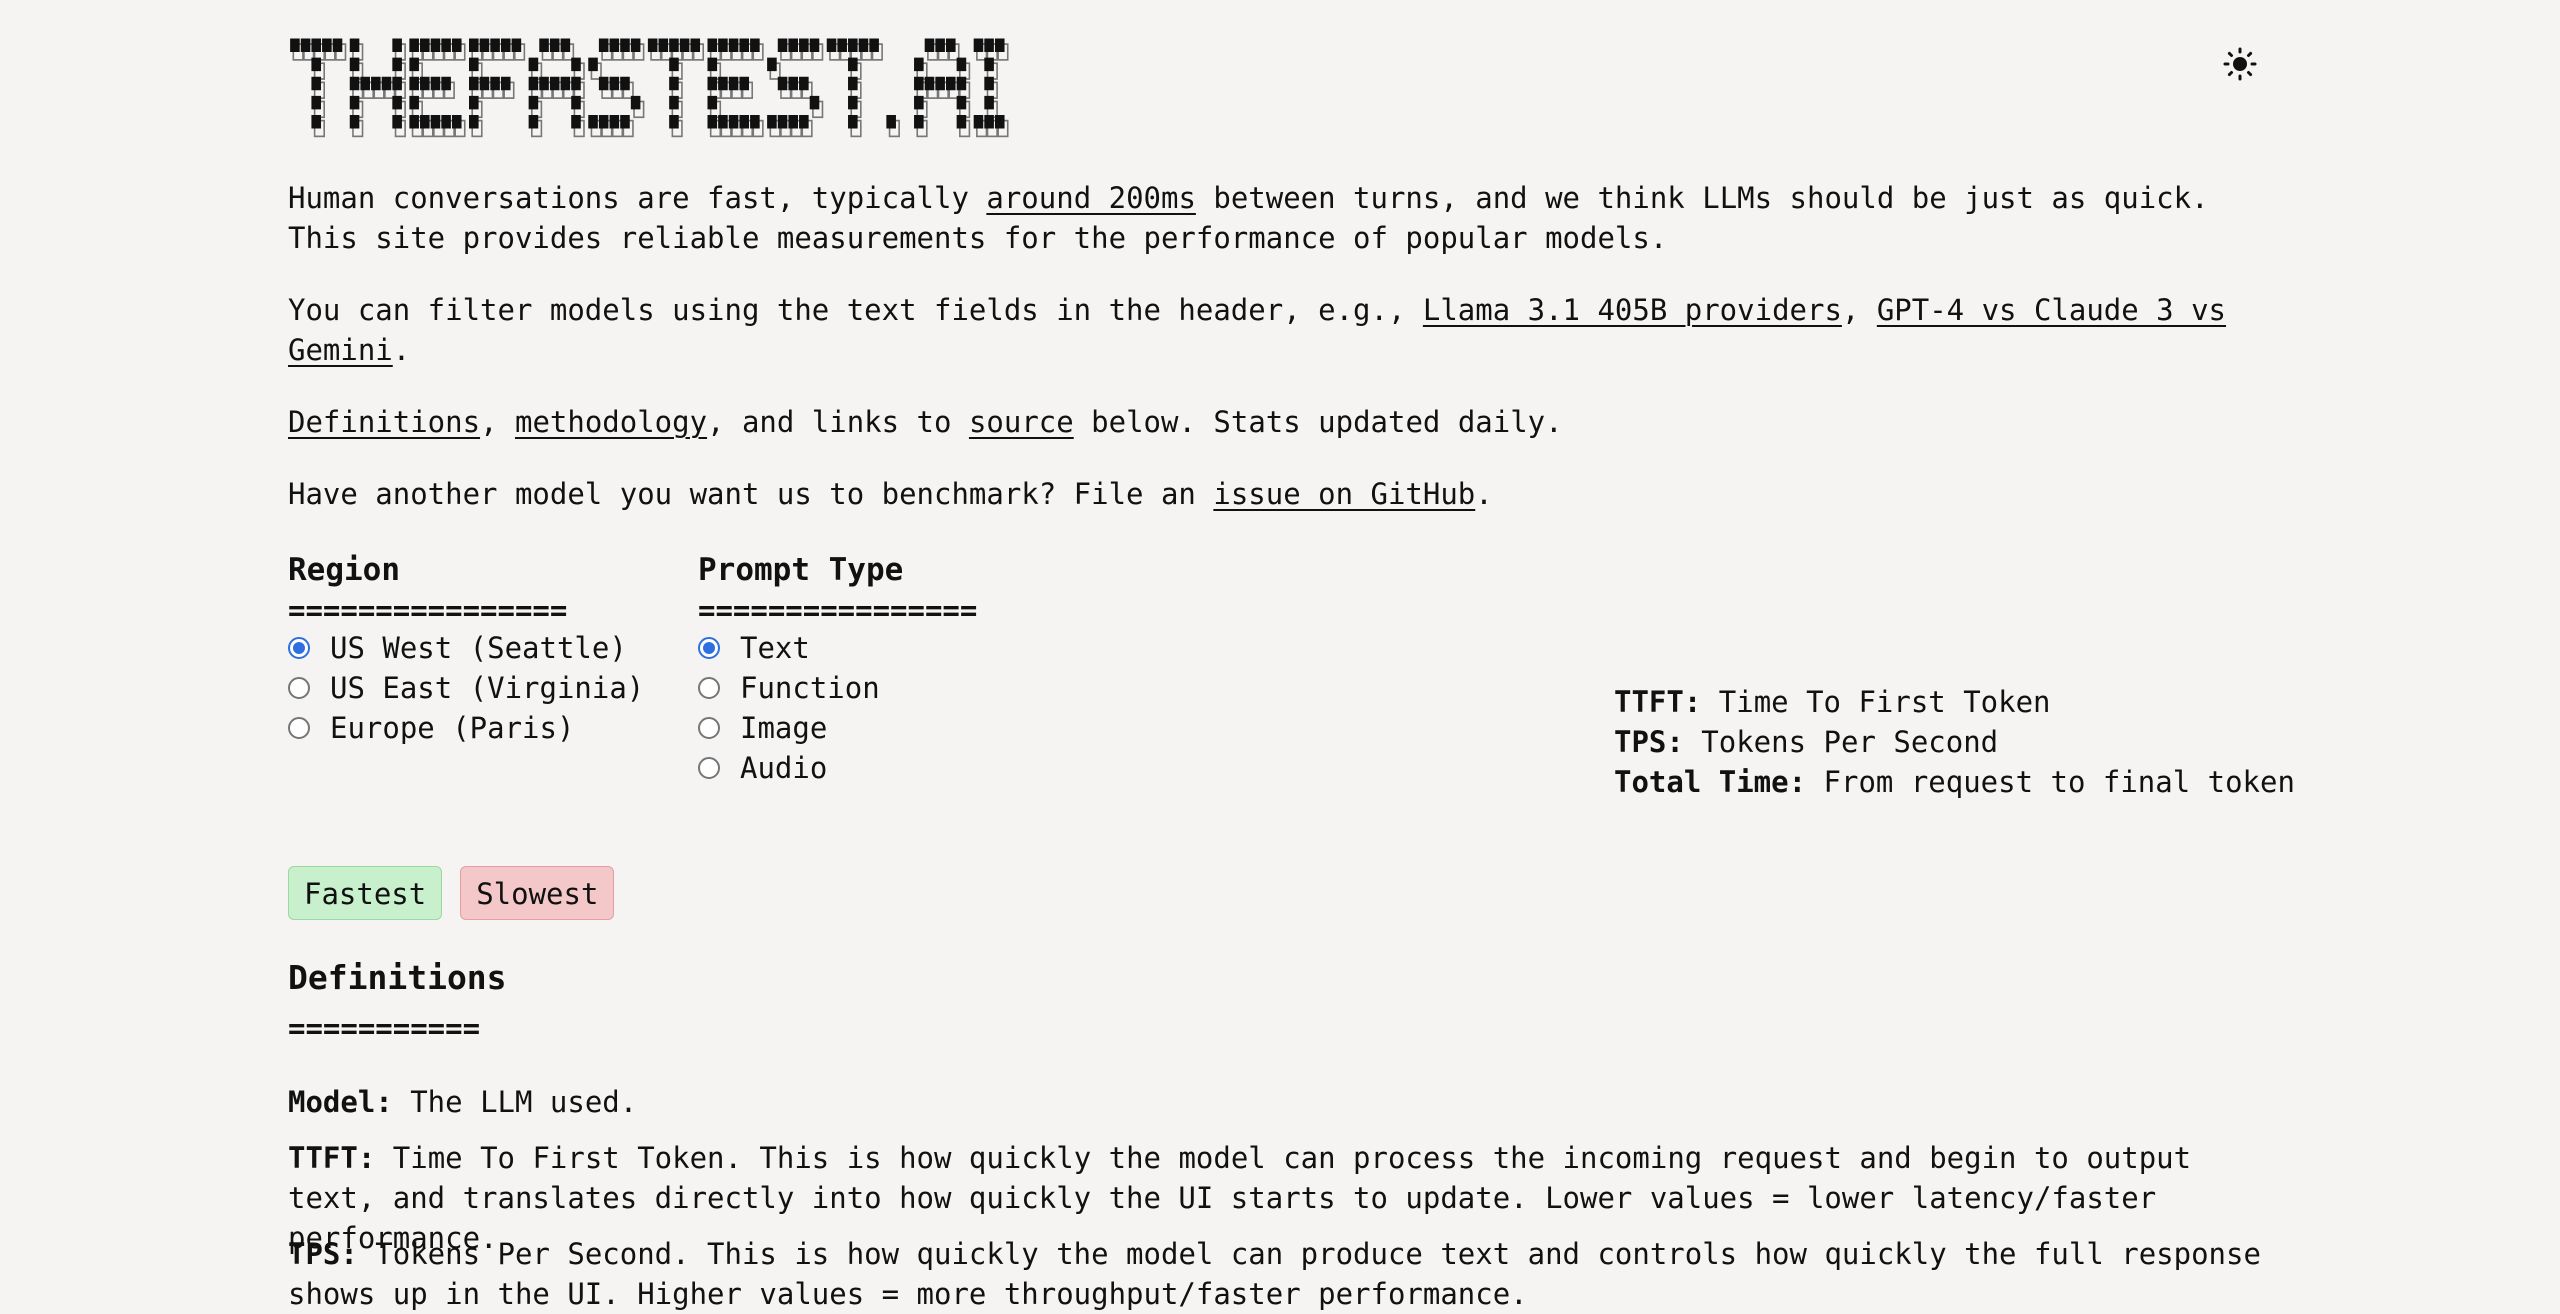 Image resolution: width=2560 pixels, height=1314 pixels. What do you see at coordinates (2050, 782) in the screenshot?
I see `legend-text: From request to final token` at bounding box center [2050, 782].